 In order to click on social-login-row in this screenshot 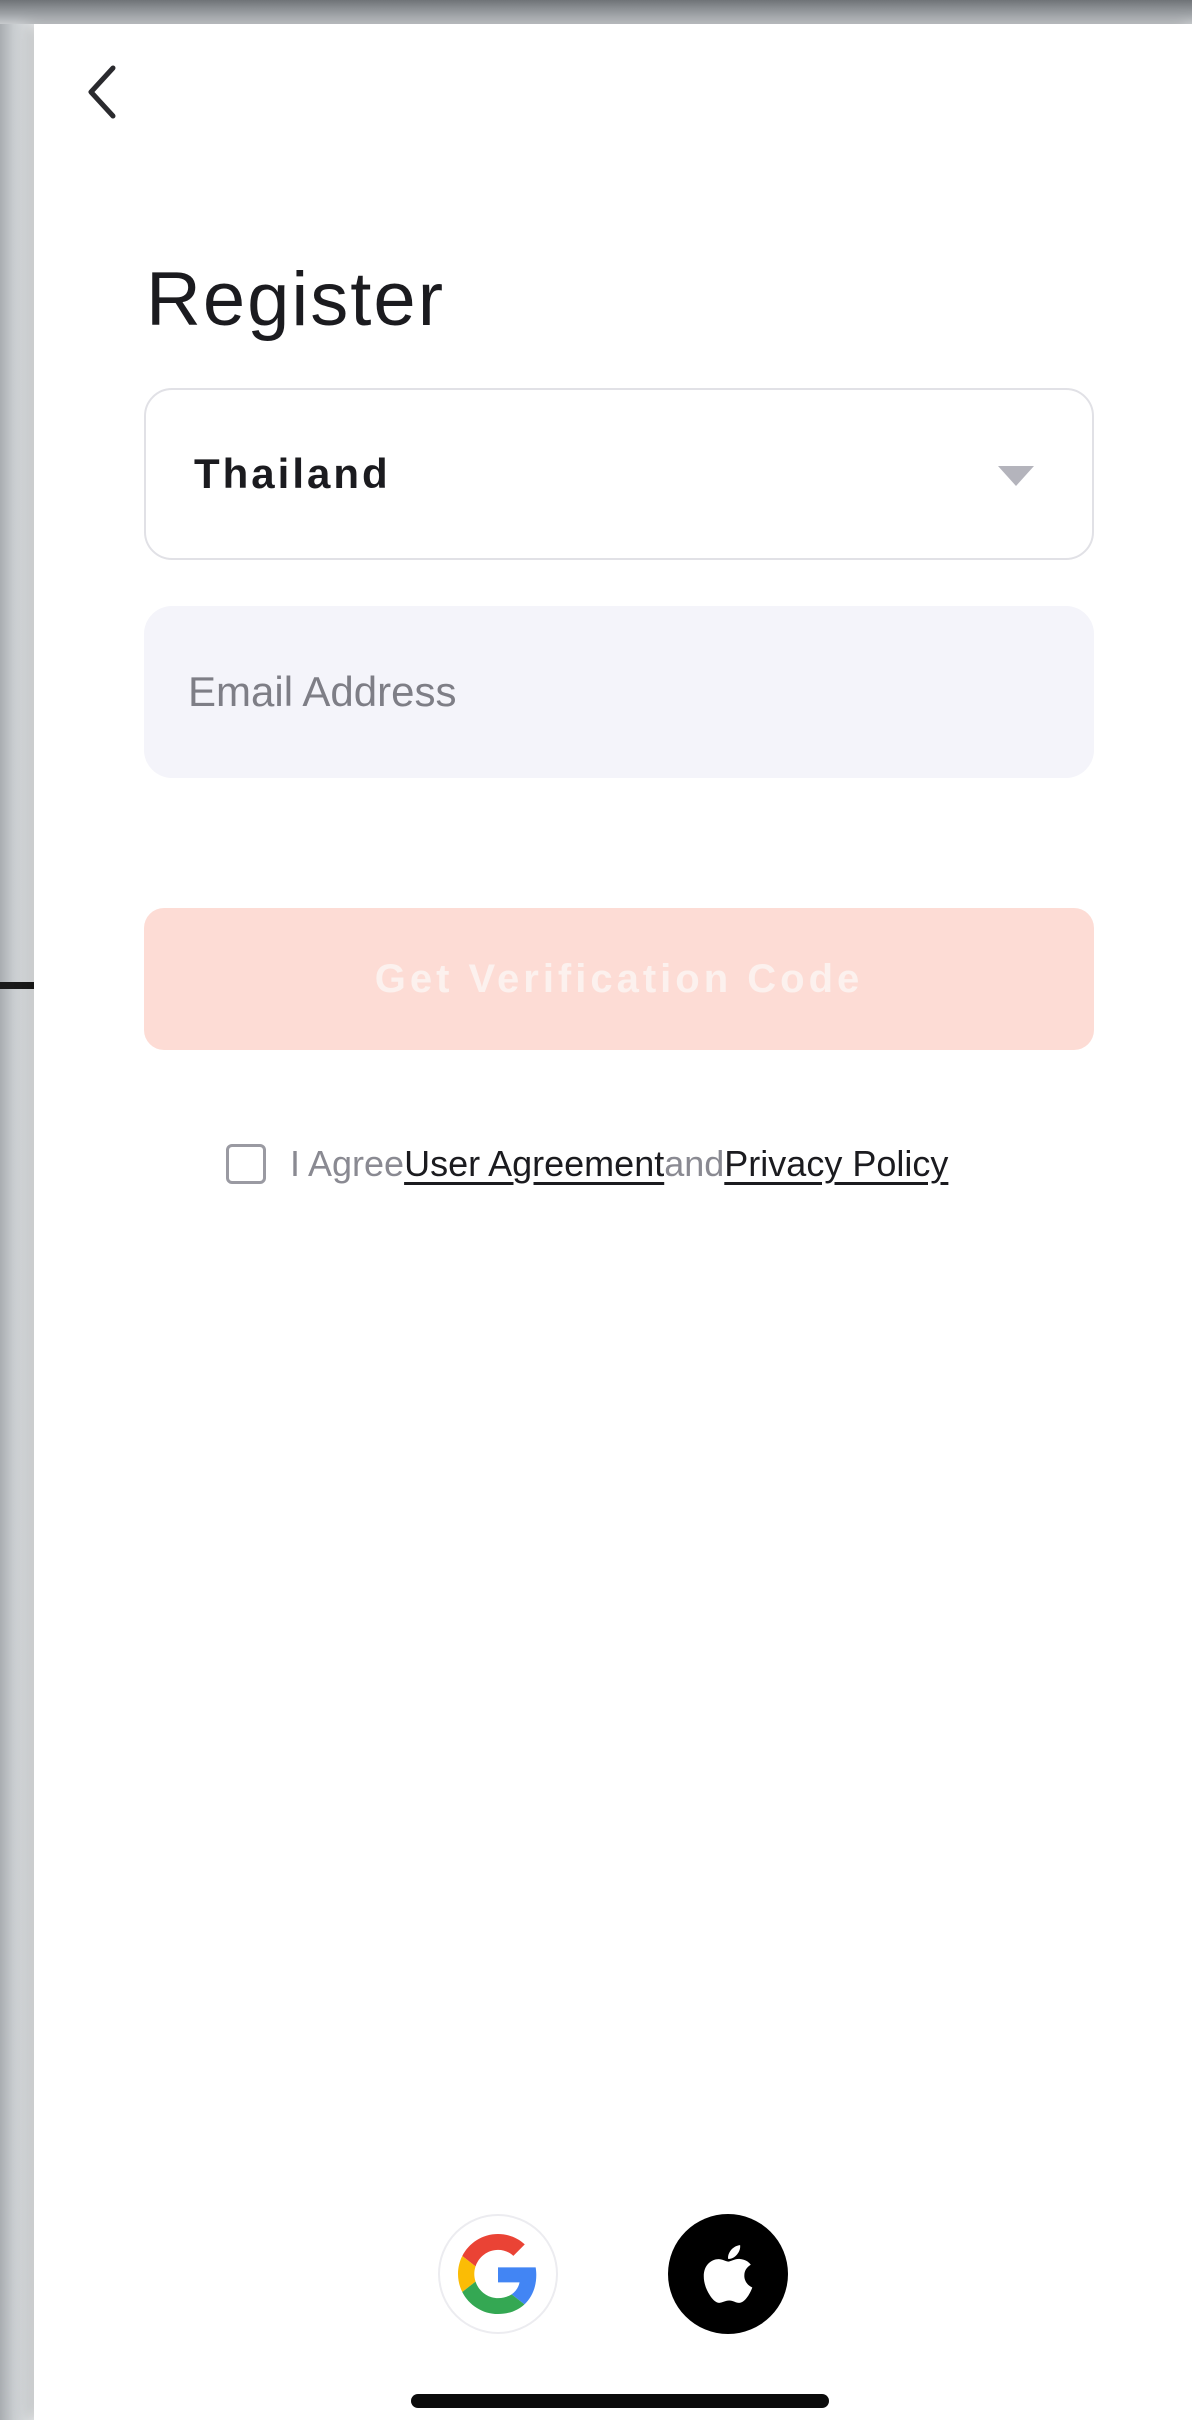, I will do `click(613, 2274)`.